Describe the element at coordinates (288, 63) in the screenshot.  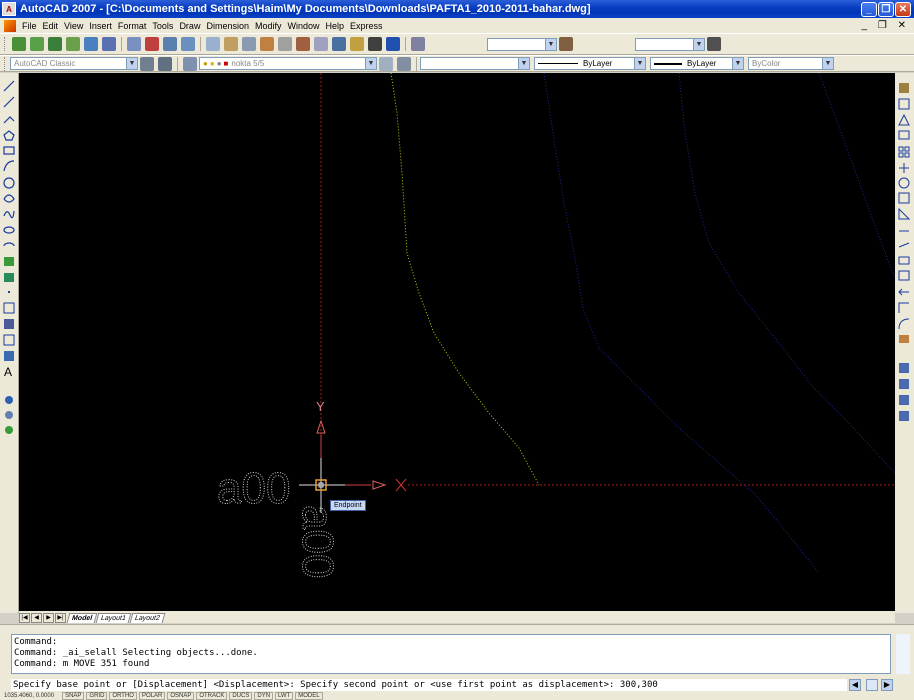
I see `layer-combo: ● ● ● ■ nokta 5/5 ▼` at that location.